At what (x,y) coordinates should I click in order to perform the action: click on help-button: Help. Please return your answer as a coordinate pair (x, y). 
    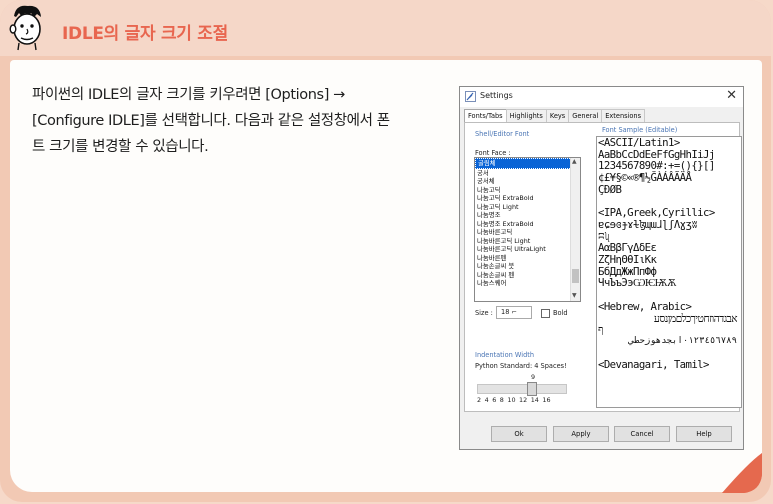
    Looking at the image, I should click on (704, 434).